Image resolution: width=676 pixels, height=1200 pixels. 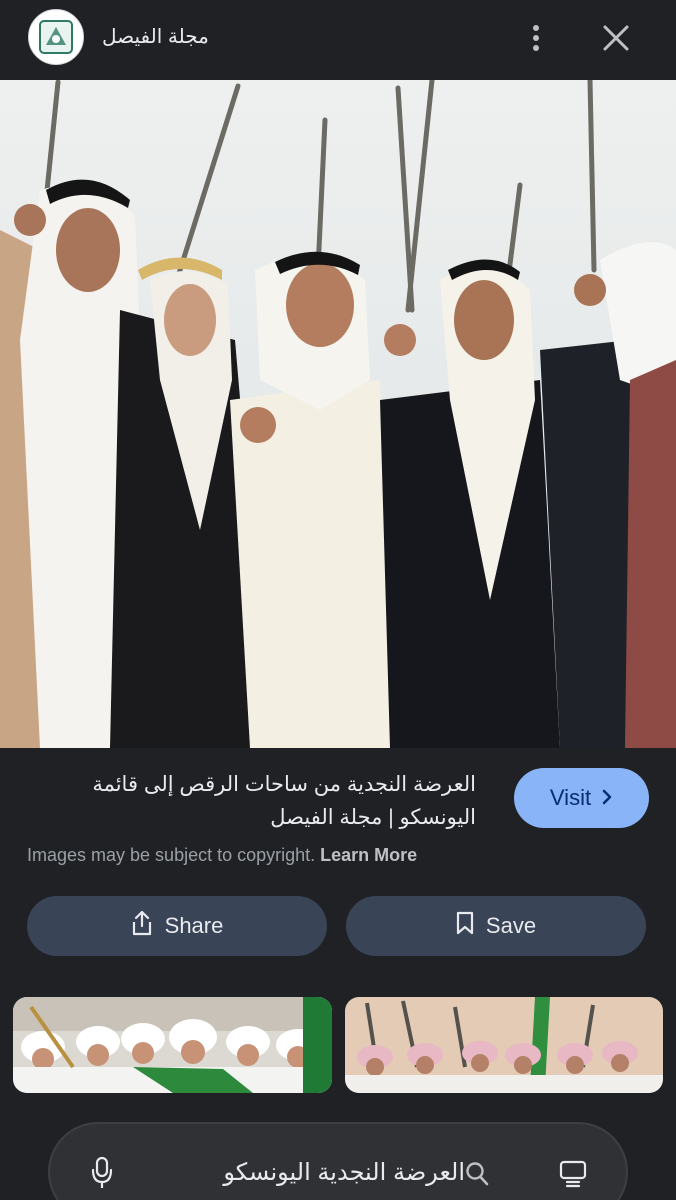 What do you see at coordinates (368, 855) in the screenshot?
I see `learn-more-link: Learn More` at bounding box center [368, 855].